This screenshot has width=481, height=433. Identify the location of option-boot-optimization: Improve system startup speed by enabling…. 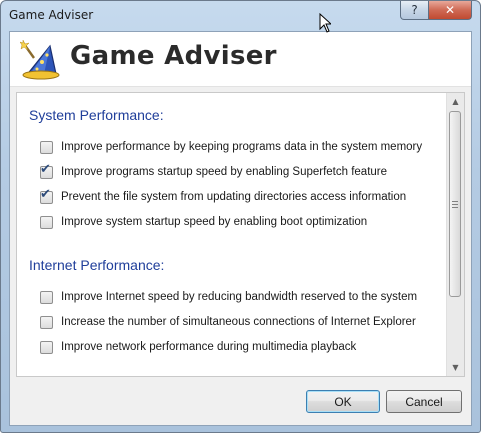
(203, 222).